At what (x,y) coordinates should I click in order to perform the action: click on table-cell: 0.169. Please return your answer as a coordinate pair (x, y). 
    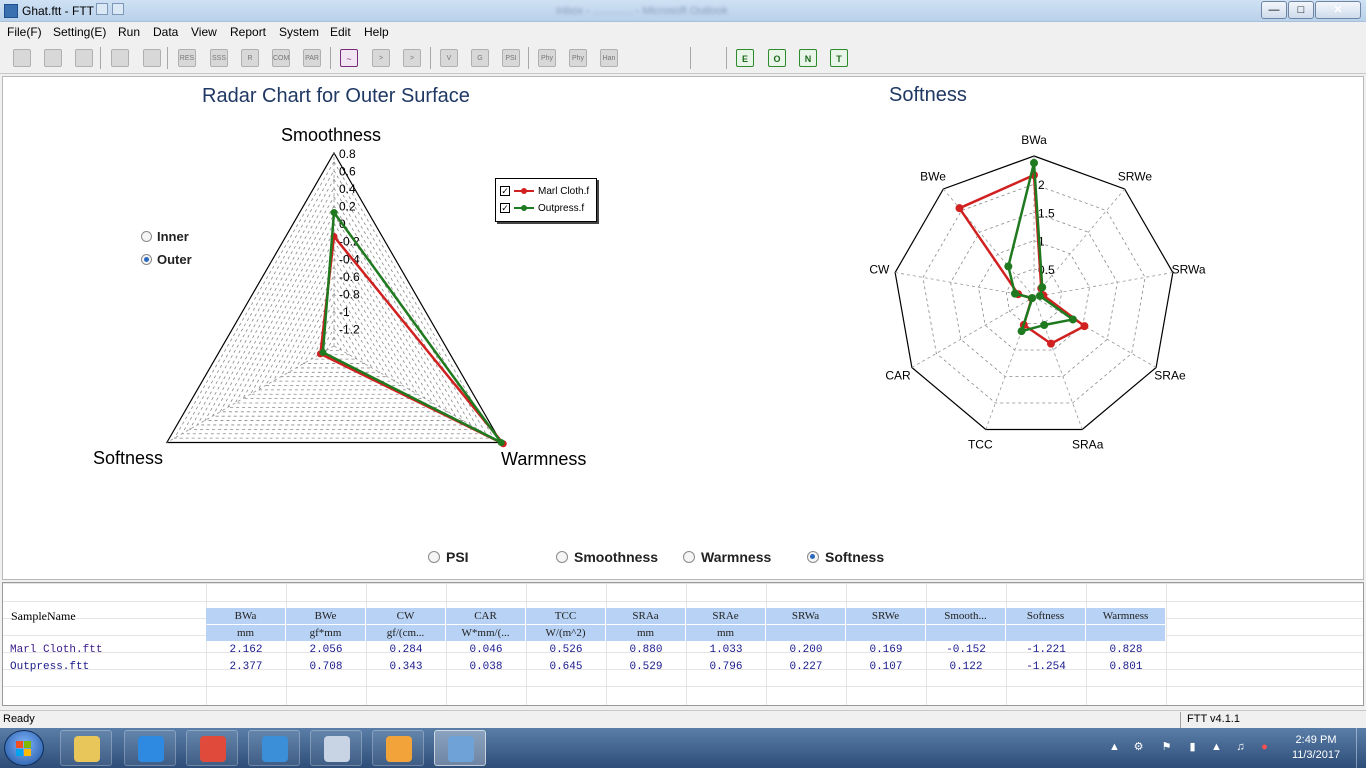
    Looking at the image, I should click on (886, 650).